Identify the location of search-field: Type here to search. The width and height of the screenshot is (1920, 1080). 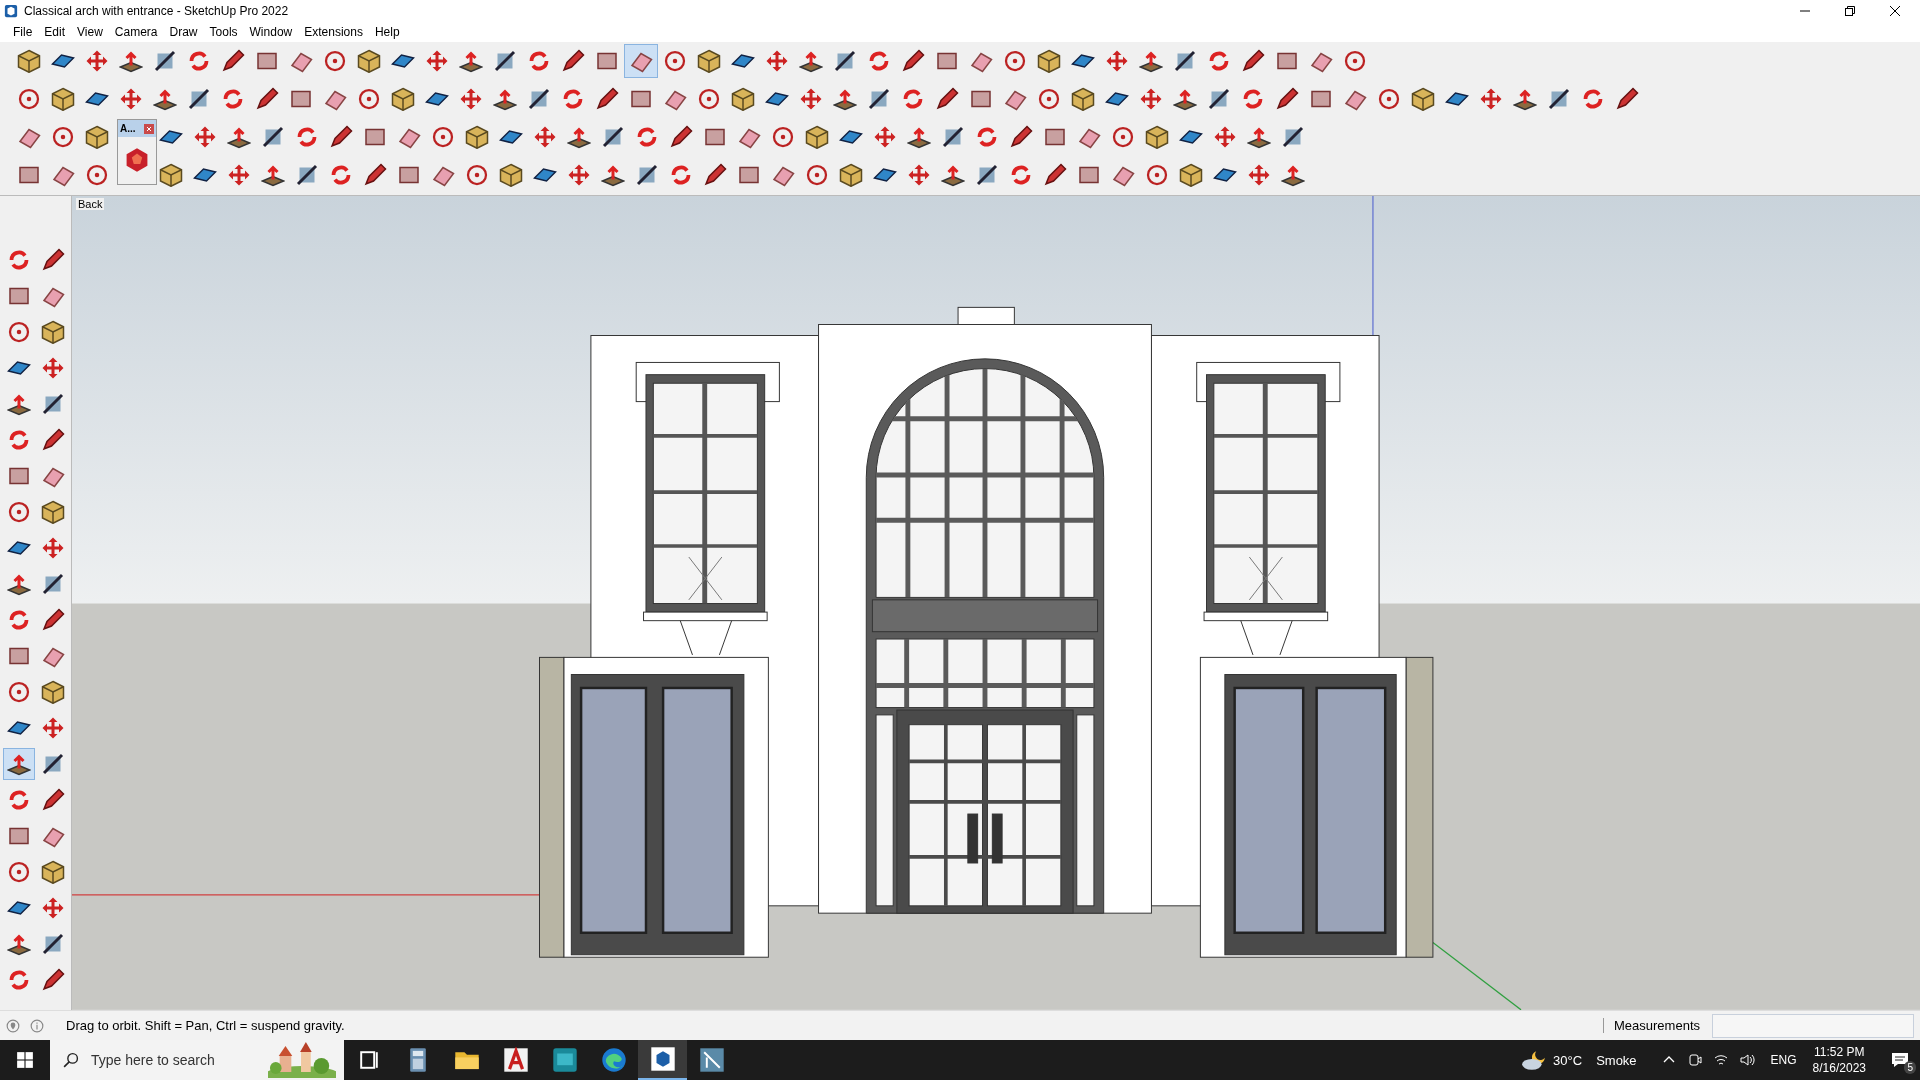
(197, 1060).